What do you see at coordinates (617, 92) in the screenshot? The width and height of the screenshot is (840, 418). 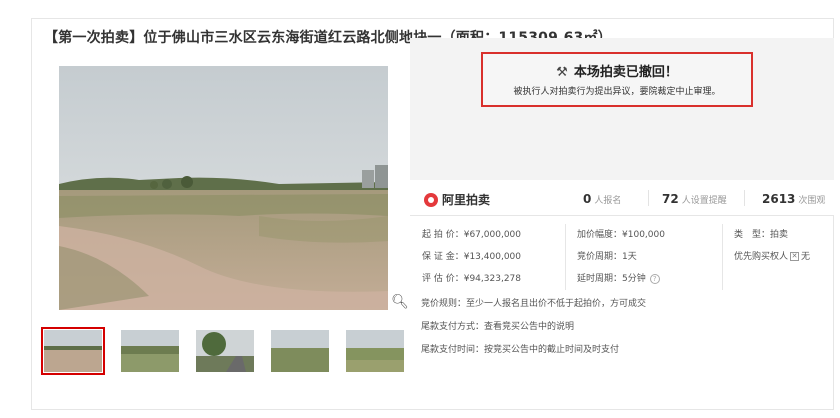 I see `notice-description: 被执行人对拍卖行为提出异议，要院裁定中止审理。` at bounding box center [617, 92].